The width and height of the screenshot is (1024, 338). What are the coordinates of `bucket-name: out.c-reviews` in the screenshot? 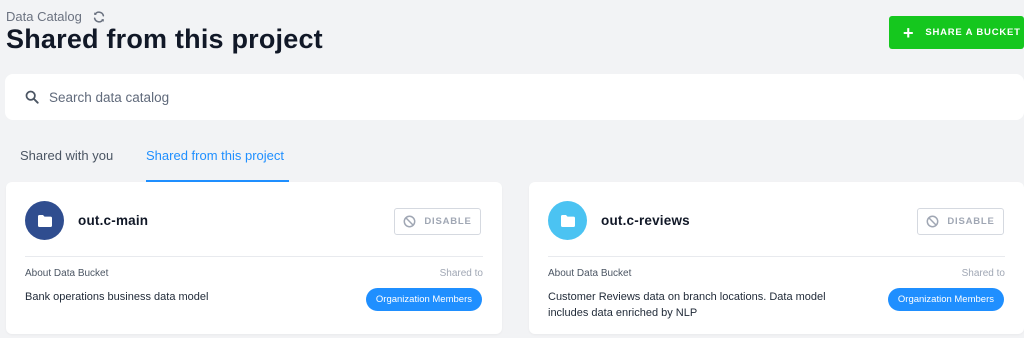 It's located at (645, 220).